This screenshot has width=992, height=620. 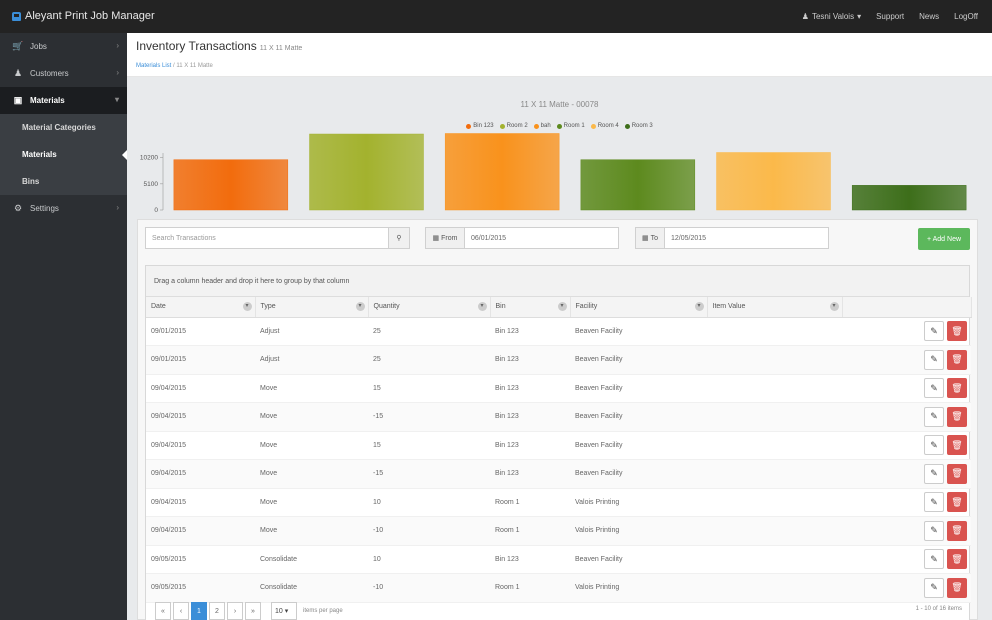 I want to click on column-header-quantity: Quantity ▾, so click(x=429, y=307).